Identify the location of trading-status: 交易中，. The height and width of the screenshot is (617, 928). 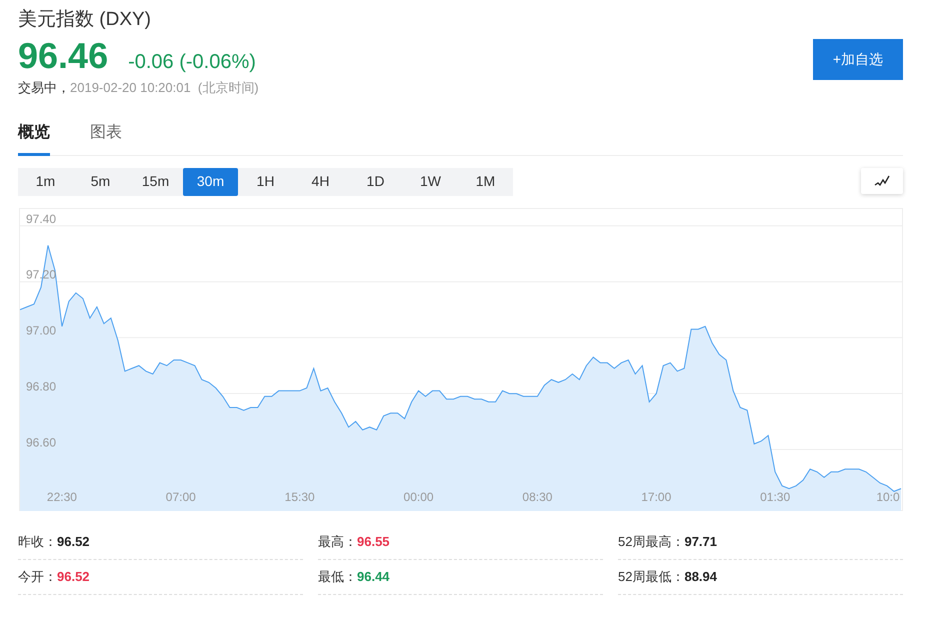
(44, 87).